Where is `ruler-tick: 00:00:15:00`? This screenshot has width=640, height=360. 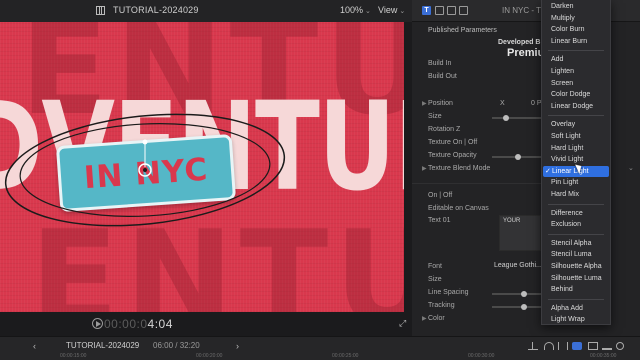 ruler-tick: 00:00:15:00 is located at coordinates (73, 356).